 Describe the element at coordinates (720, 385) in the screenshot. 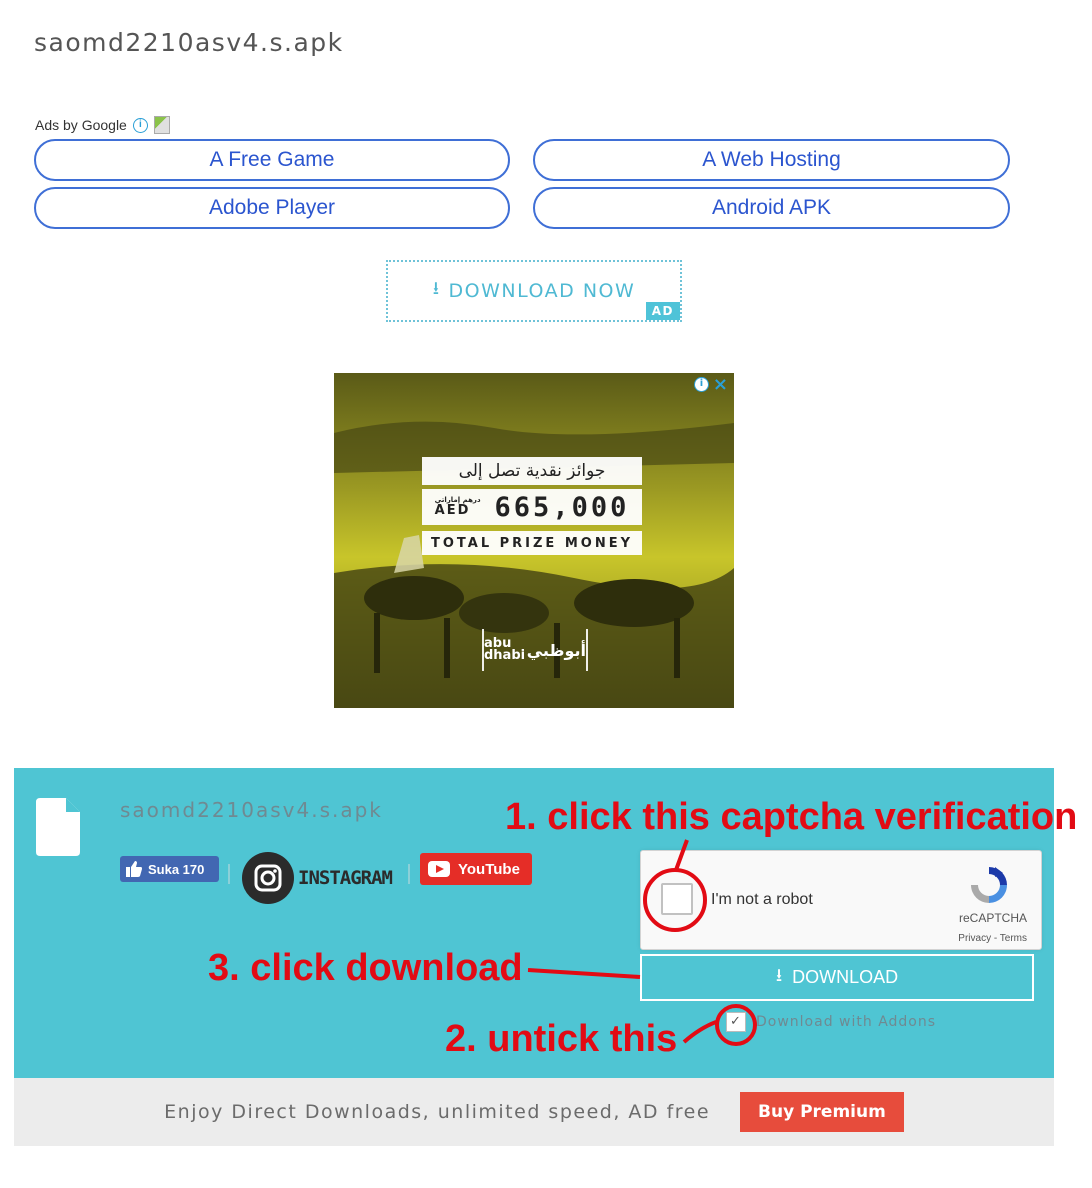

I see `close-icon: ×` at that location.